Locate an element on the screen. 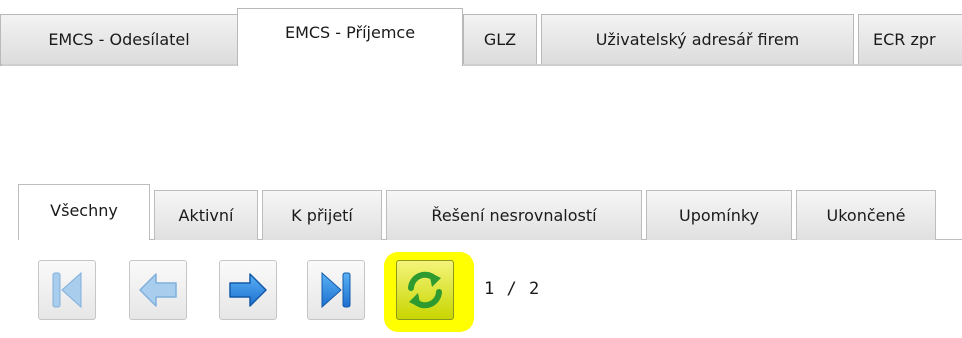 The width and height of the screenshot is (962, 338). last-page-button is located at coordinates (336, 290).